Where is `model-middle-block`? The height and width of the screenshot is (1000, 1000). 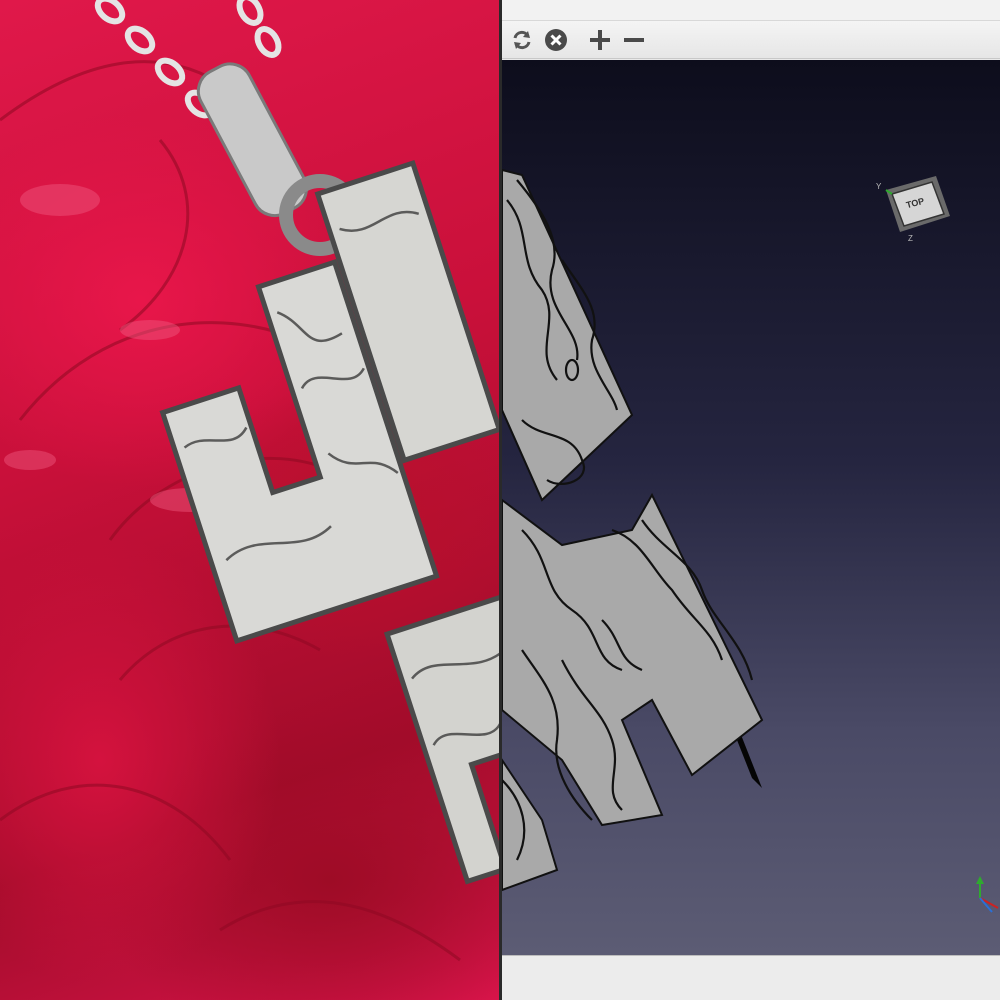
model-middle-block is located at coordinates (633, 659).